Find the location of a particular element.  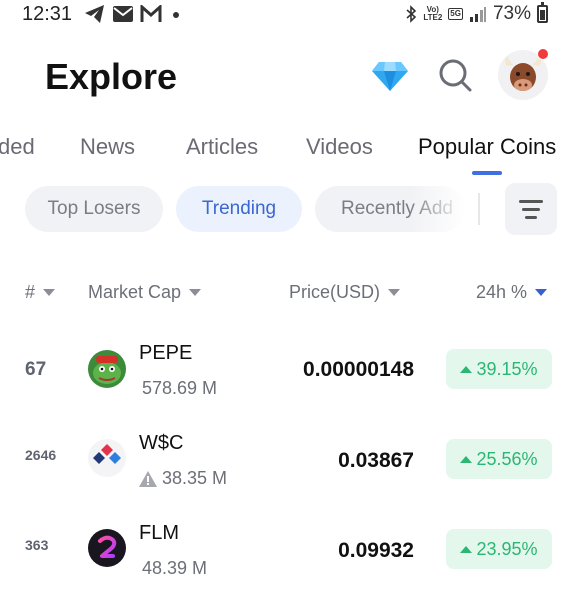

signal-icon is located at coordinates (477, 14).